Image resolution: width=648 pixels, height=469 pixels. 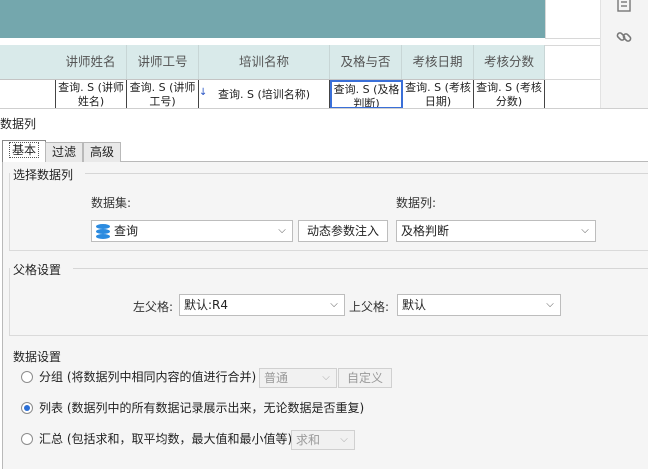 I want to click on data-cell: 查询. S (培训名称), so click(x=264, y=94).